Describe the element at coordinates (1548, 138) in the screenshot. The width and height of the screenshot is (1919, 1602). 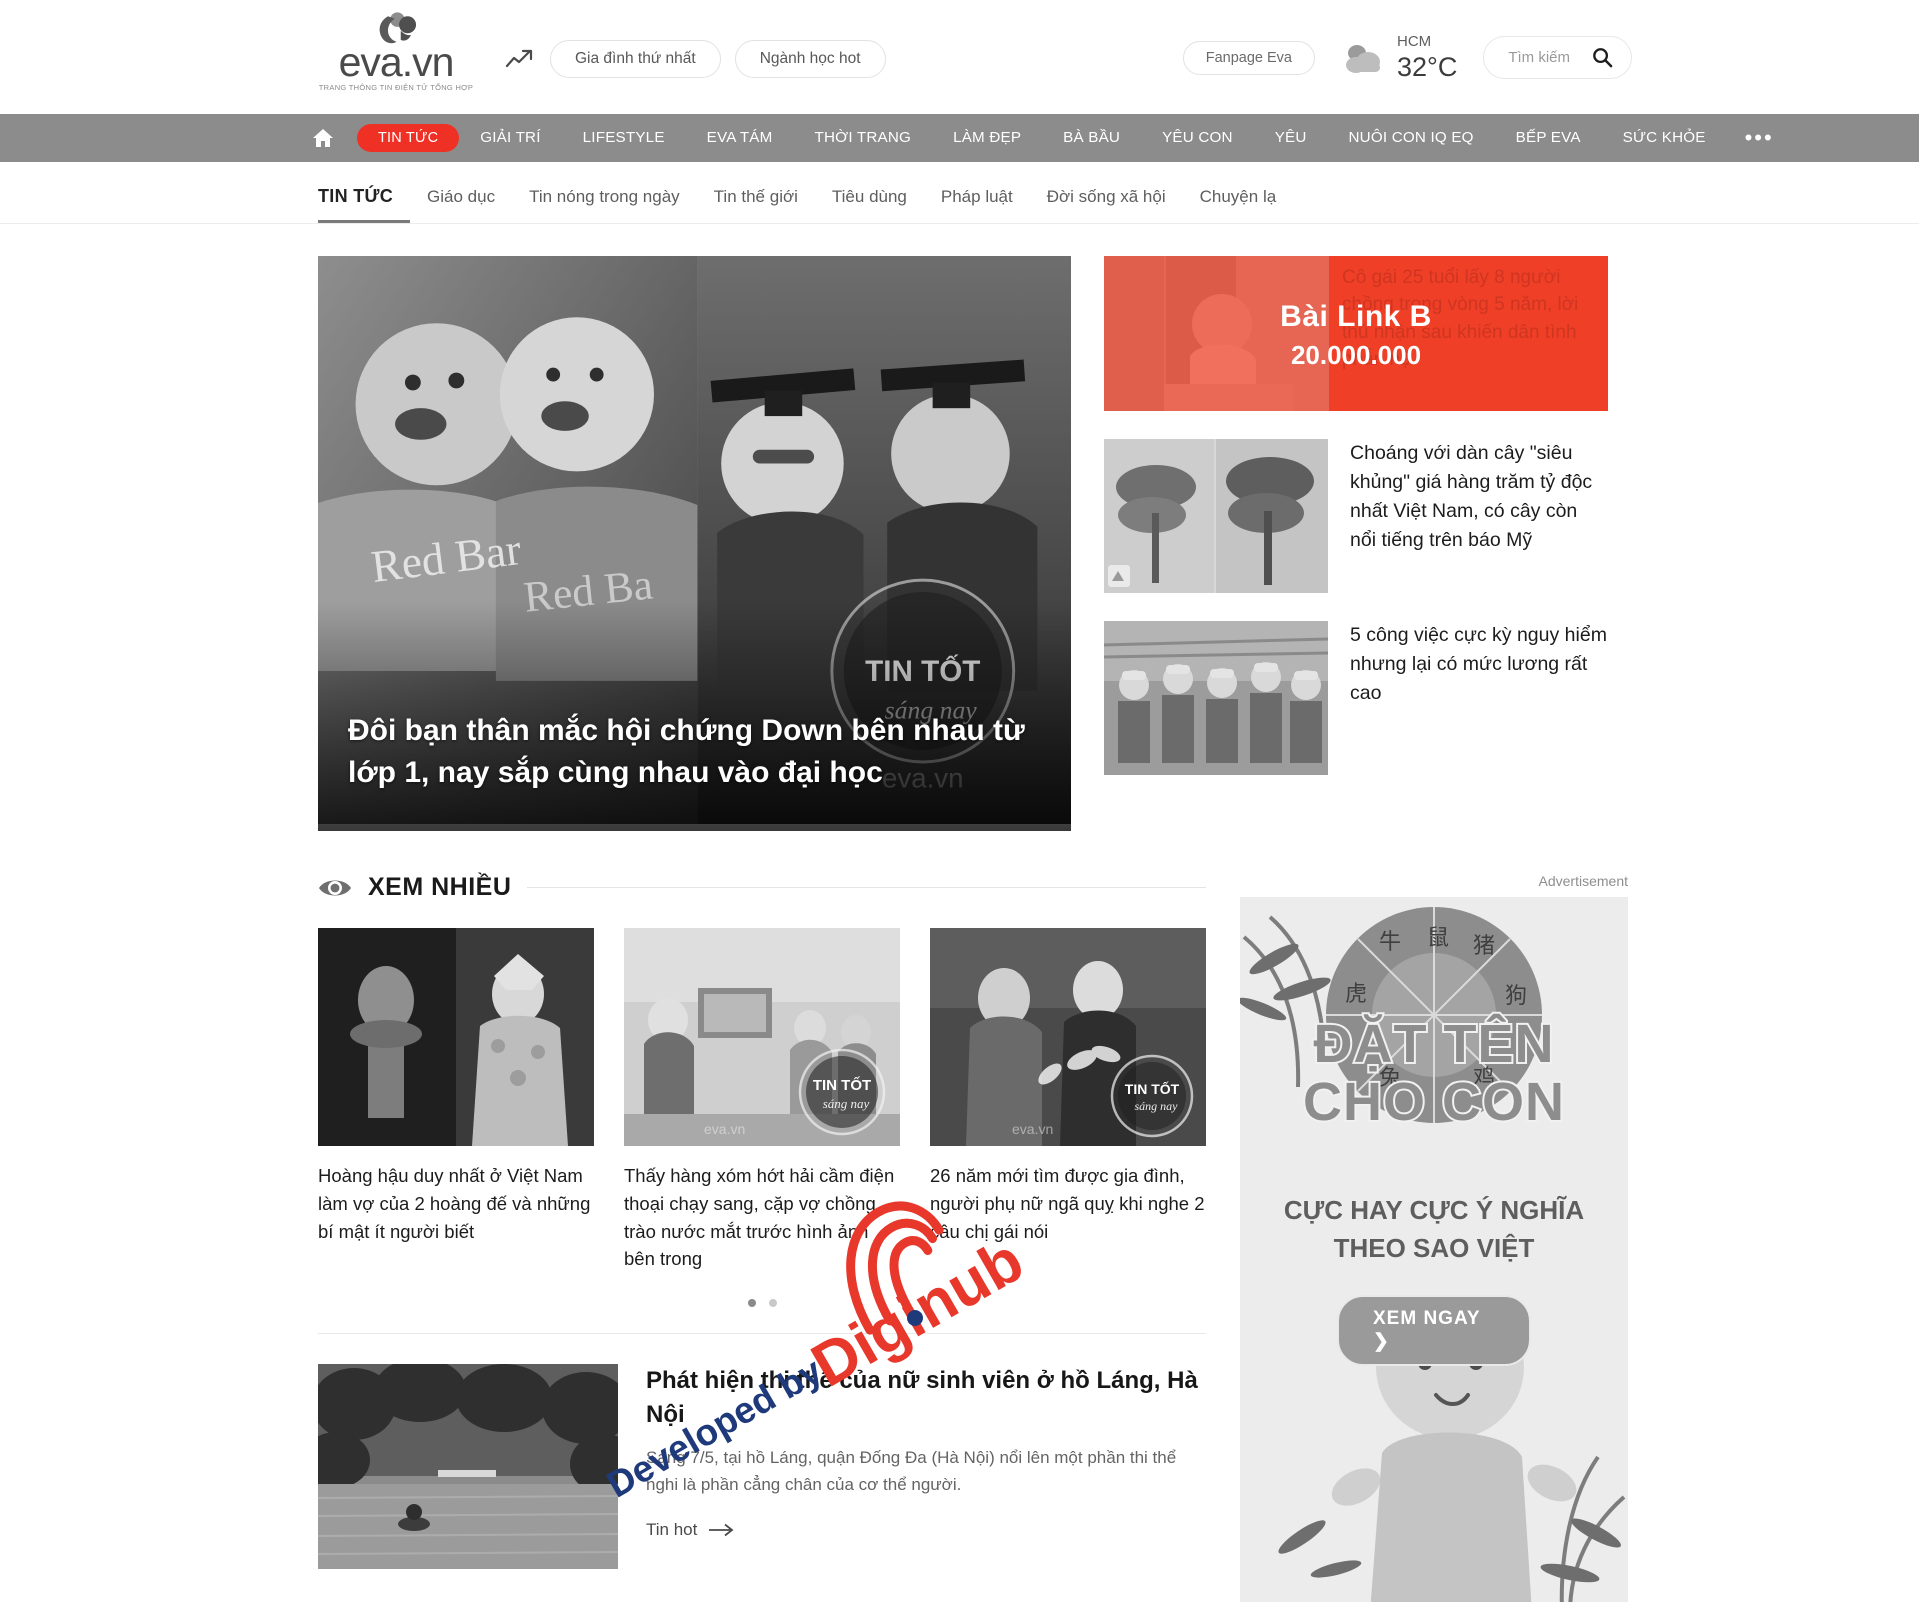
I see `nav-item-bep-eva: BẾP EVA` at that location.